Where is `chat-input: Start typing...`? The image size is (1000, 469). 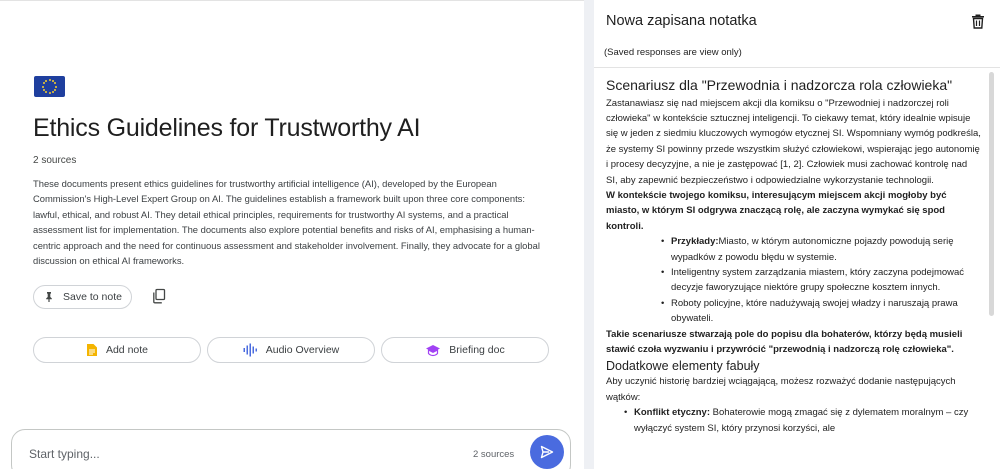 chat-input: Start typing... is located at coordinates (64, 454).